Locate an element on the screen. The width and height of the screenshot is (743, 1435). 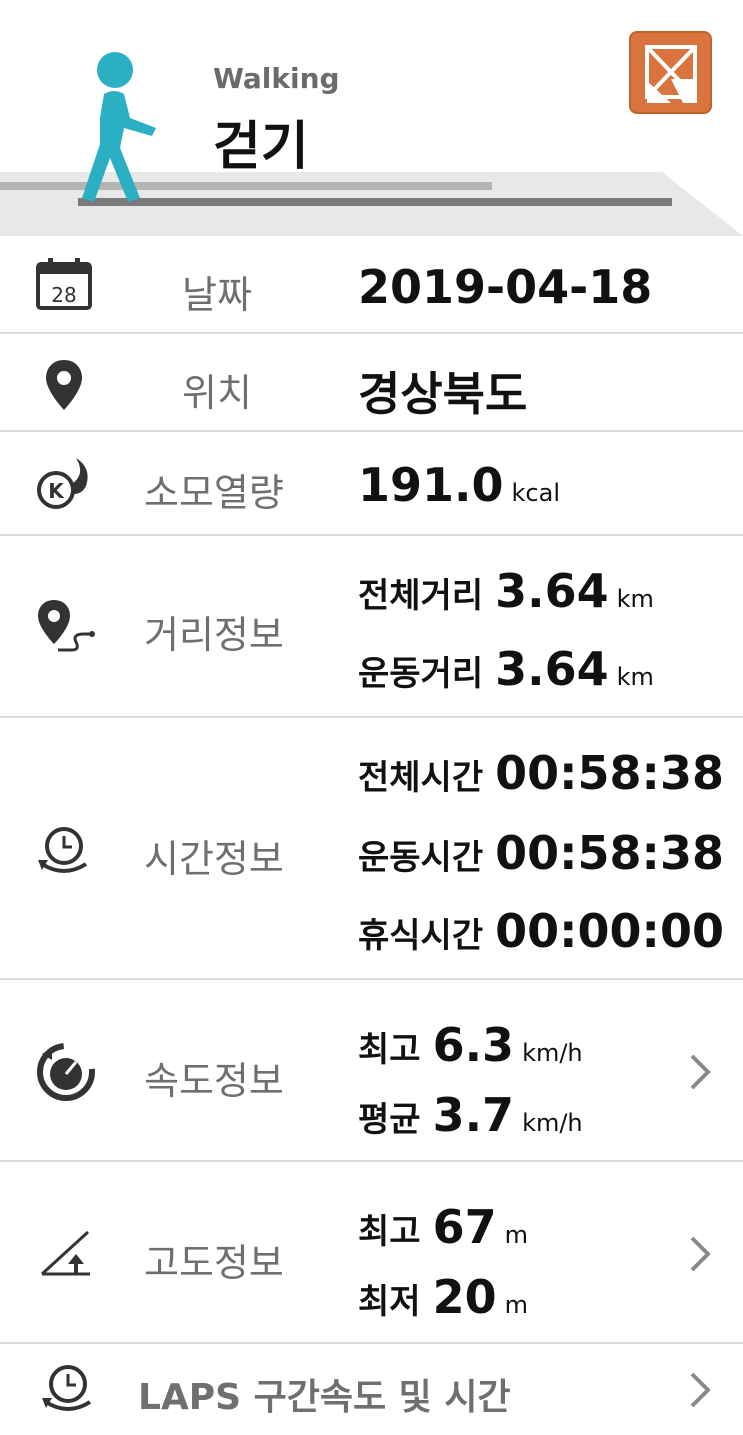
exercise-time-label: 운동시간 is located at coordinates (421, 858).